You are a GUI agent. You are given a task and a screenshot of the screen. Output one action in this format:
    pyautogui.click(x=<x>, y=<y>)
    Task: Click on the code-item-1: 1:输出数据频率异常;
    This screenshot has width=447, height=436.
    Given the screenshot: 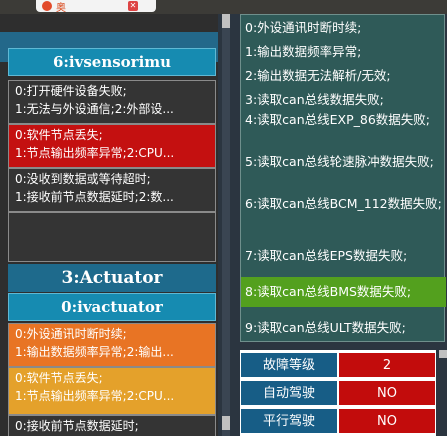 What is the action you would take?
    pyautogui.click(x=303, y=51)
    